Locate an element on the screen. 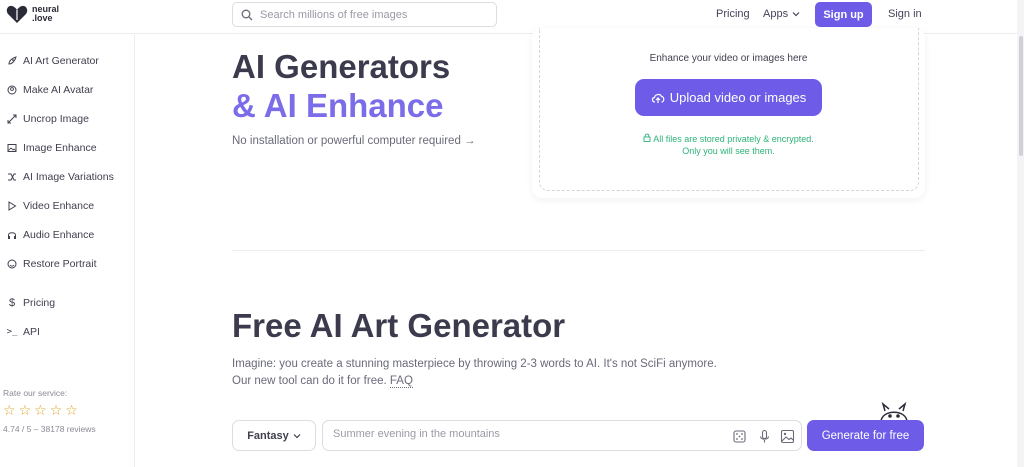  faq-link: FAQ is located at coordinates (401, 381).